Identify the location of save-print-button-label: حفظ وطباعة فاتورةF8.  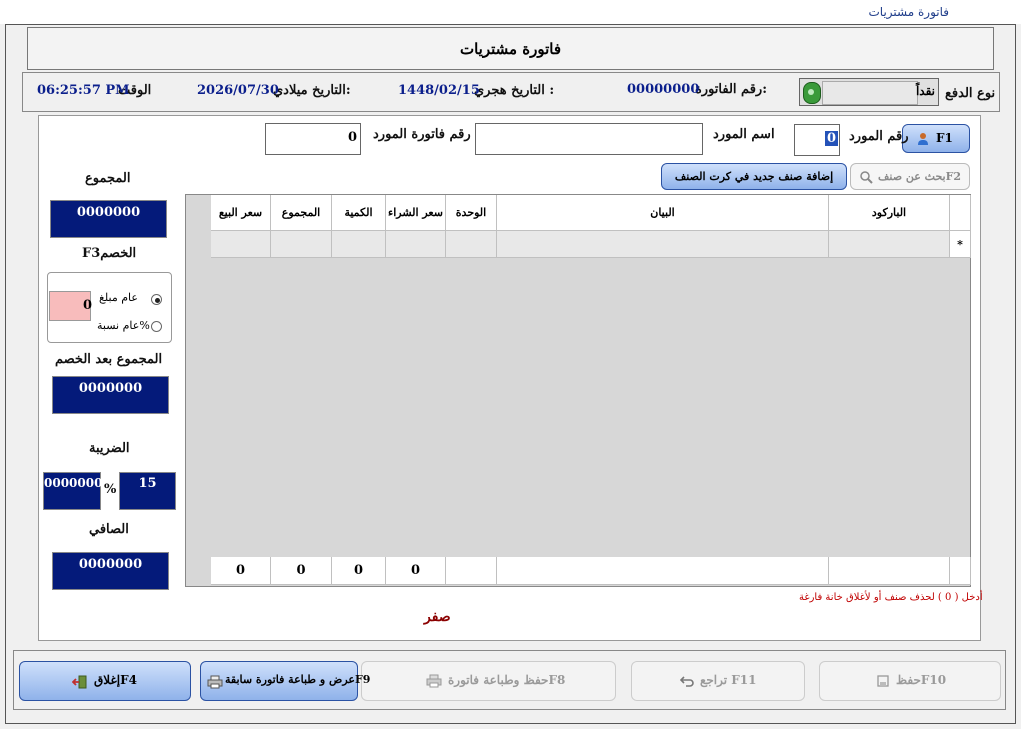
(507, 680).